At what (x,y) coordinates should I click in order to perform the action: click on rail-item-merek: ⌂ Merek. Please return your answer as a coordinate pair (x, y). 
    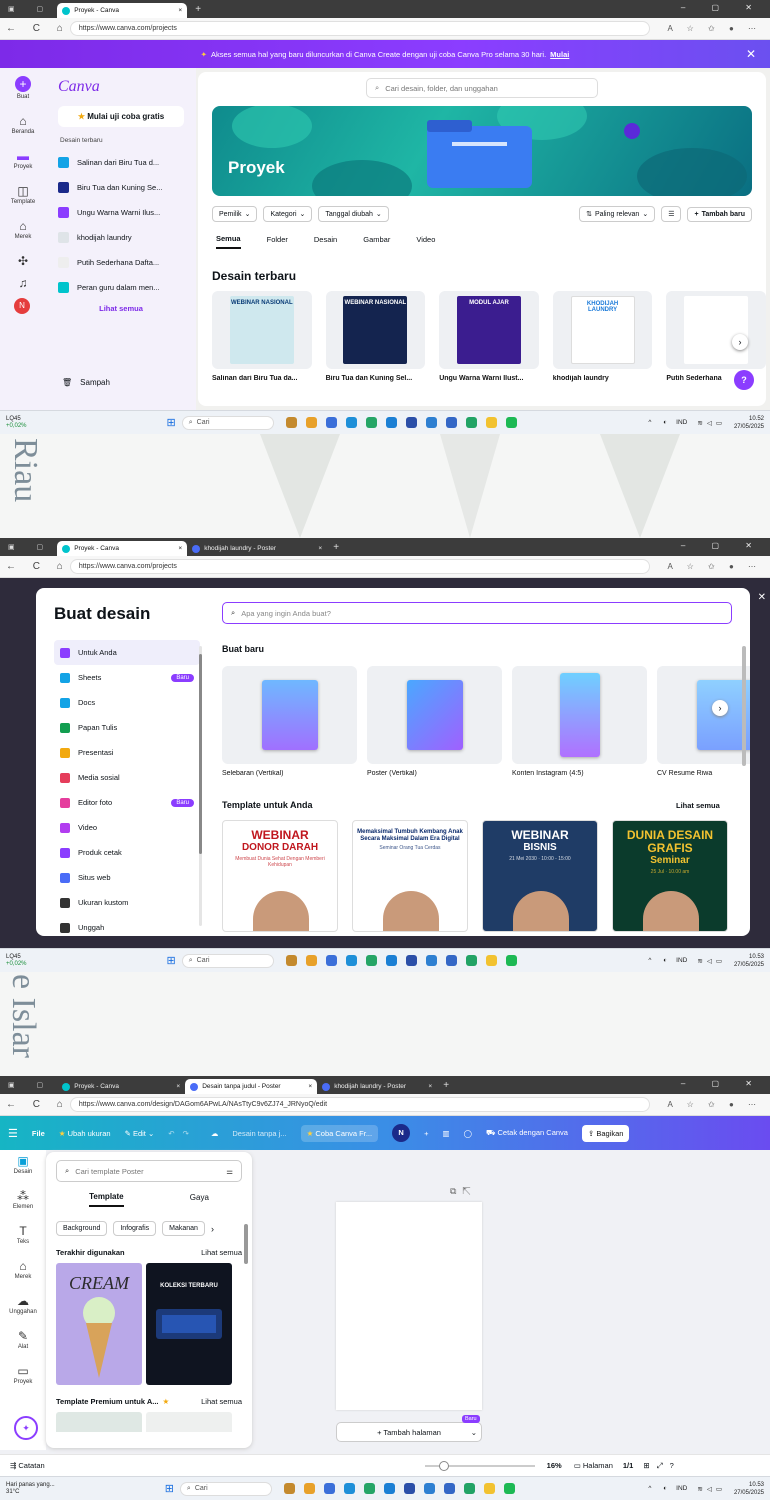
    Looking at the image, I should click on (23, 1269).